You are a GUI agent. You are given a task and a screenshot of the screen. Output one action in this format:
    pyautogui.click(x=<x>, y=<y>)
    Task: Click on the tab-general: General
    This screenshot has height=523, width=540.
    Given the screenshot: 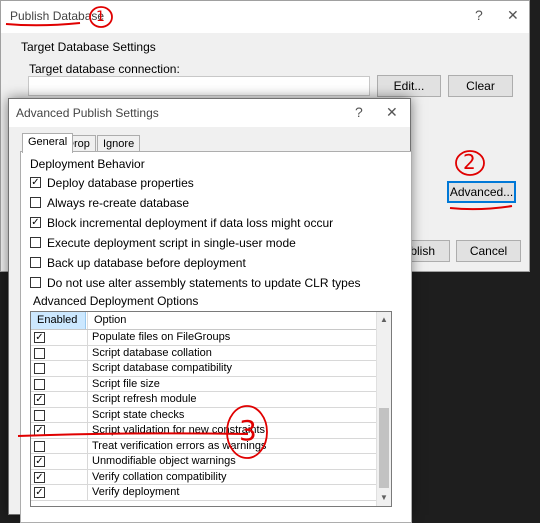 What is the action you would take?
    pyautogui.click(x=48, y=143)
    